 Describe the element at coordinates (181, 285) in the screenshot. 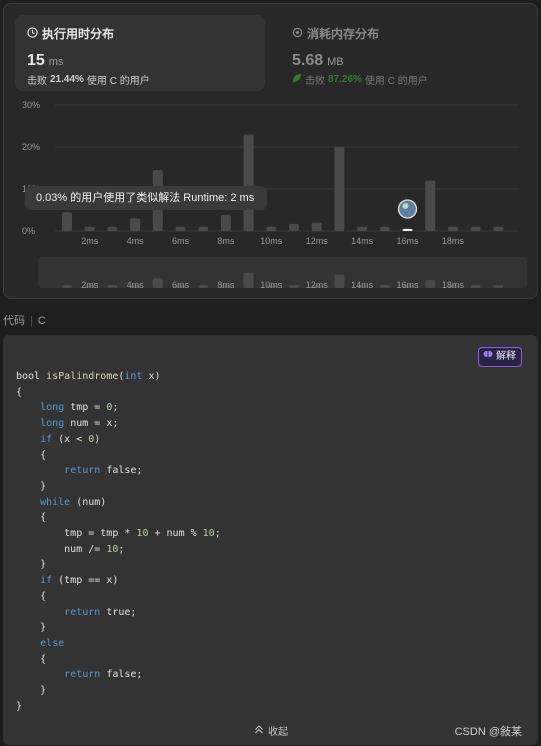

I see `overview-tick-label: 6ms` at that location.